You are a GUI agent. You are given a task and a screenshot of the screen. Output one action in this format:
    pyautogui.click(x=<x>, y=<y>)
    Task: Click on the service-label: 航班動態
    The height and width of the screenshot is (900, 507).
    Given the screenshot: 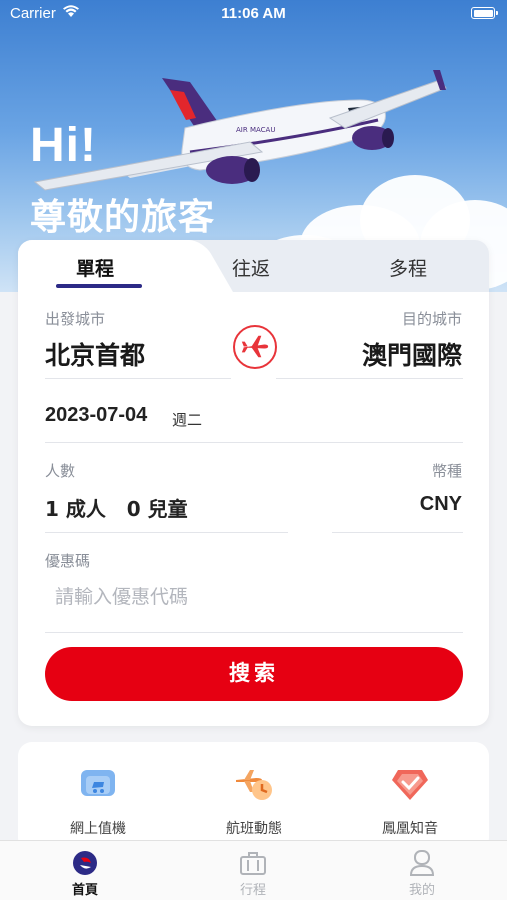 What is the action you would take?
    pyautogui.click(x=254, y=829)
    